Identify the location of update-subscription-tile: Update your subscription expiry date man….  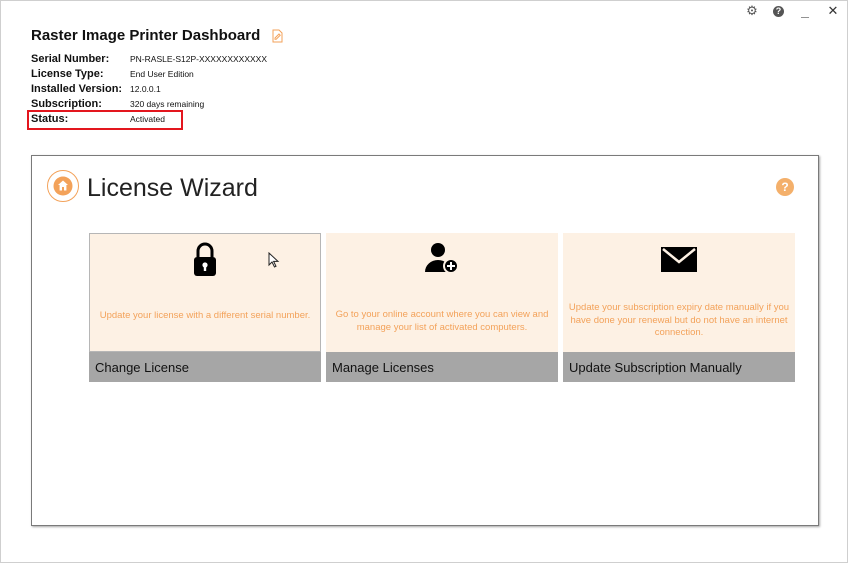
(679, 307).